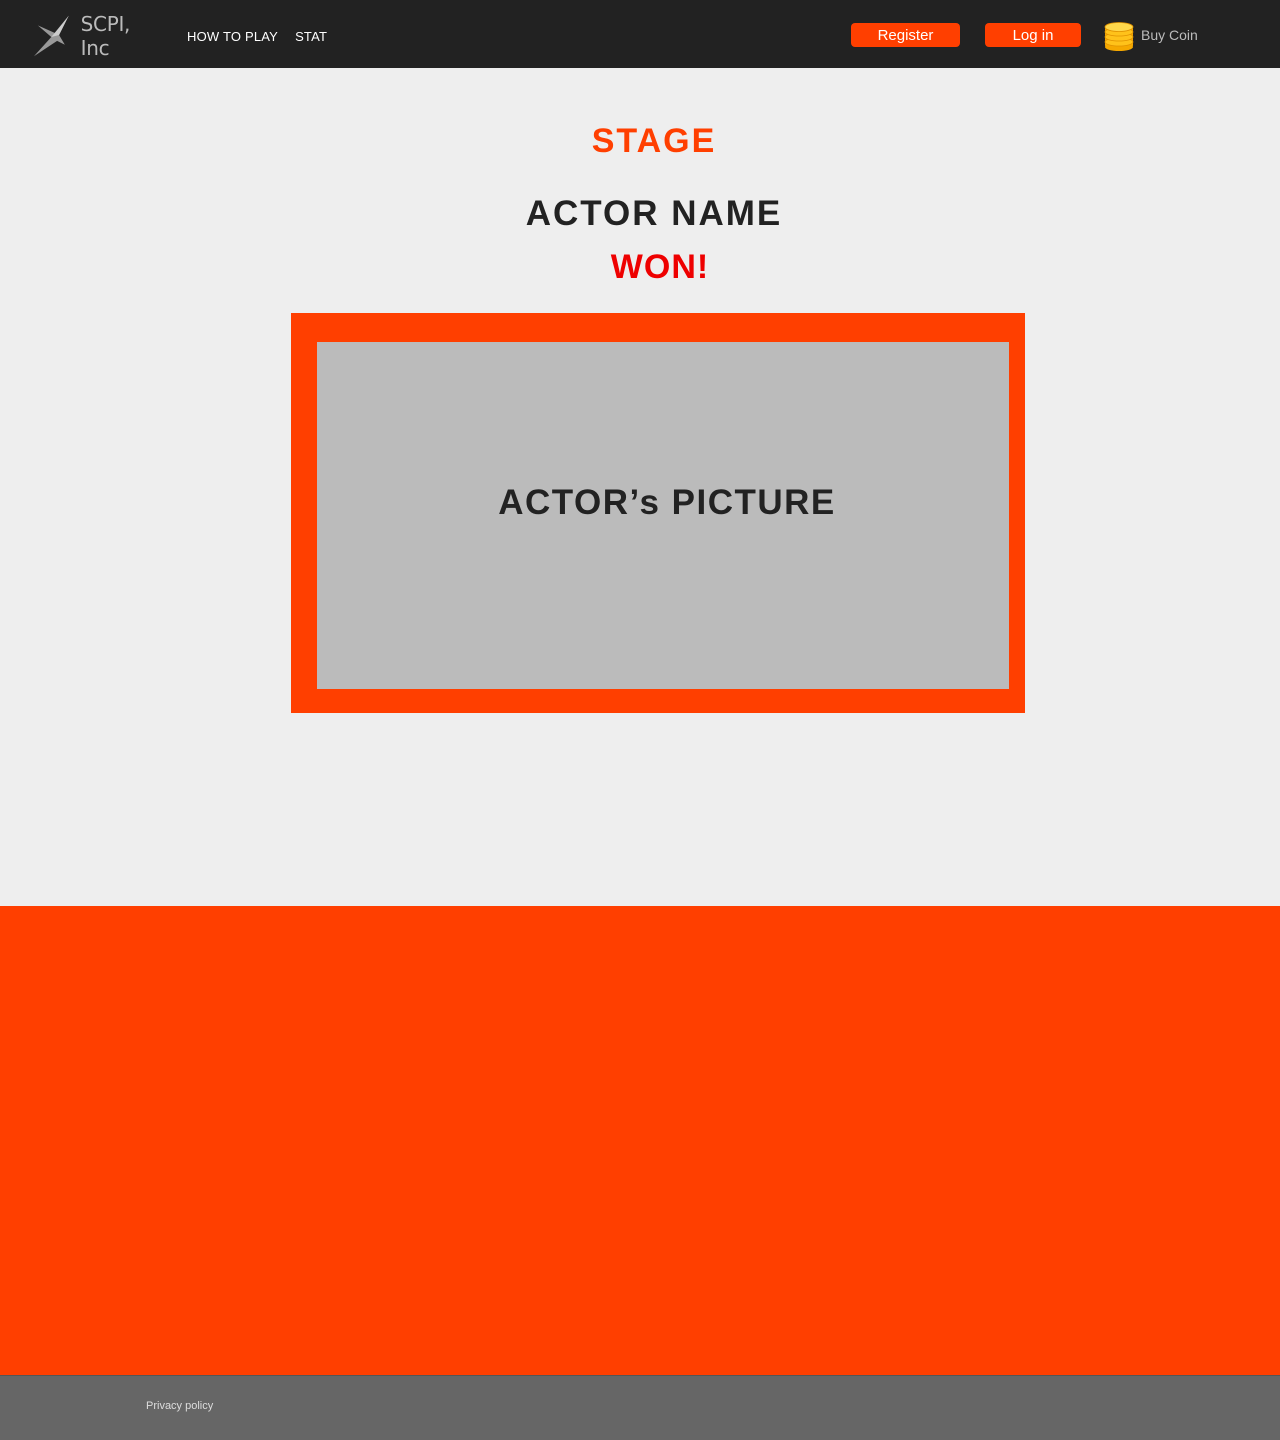 This screenshot has width=1280, height=1440. What do you see at coordinates (905, 35) in the screenshot?
I see `register-button: Register` at bounding box center [905, 35].